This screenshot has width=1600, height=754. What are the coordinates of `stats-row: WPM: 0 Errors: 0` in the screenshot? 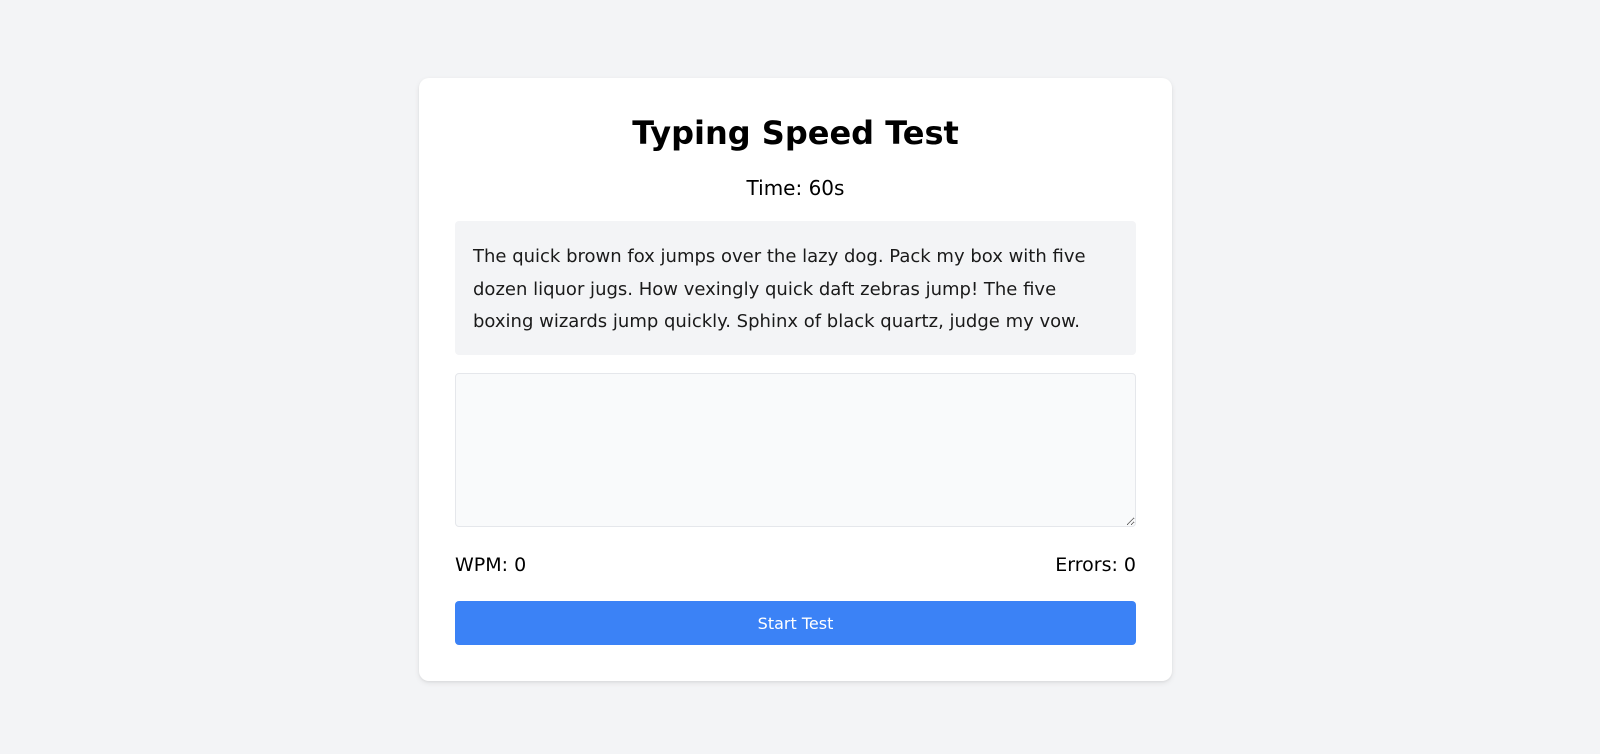 It's located at (795, 565).